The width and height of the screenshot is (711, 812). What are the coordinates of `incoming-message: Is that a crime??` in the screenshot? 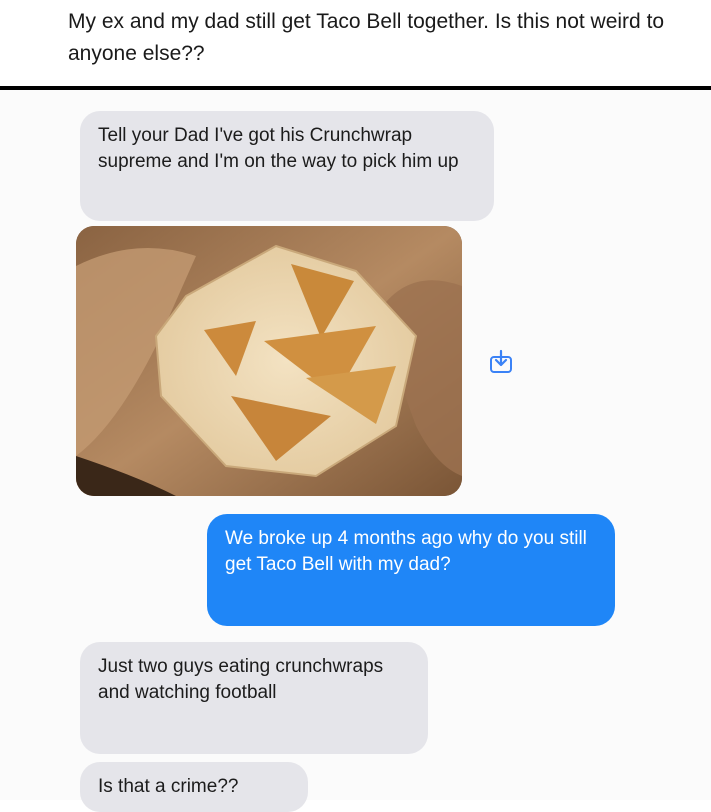 It's located at (194, 787).